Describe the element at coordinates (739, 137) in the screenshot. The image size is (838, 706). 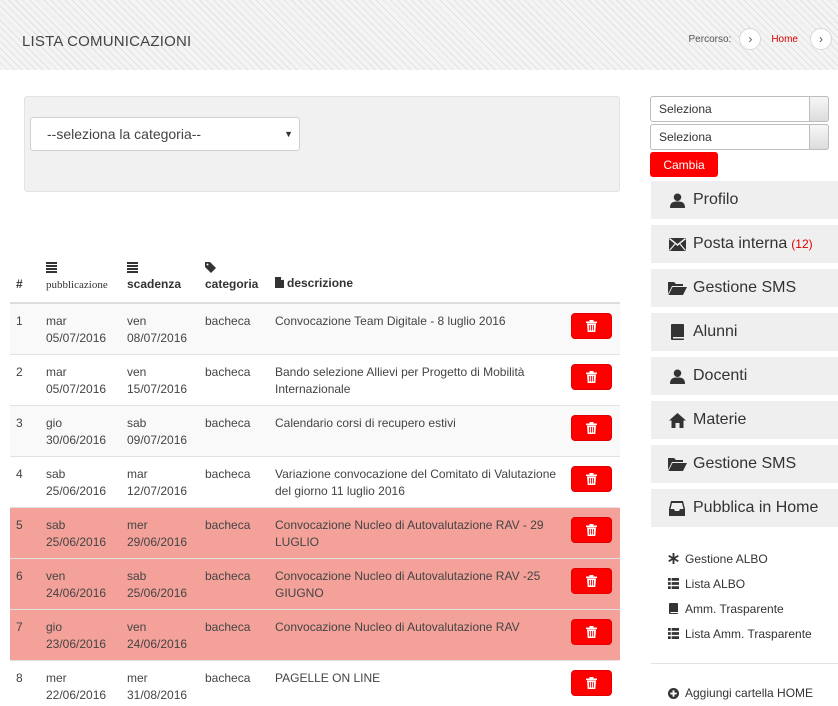
I see `year-select: Seleziona` at that location.